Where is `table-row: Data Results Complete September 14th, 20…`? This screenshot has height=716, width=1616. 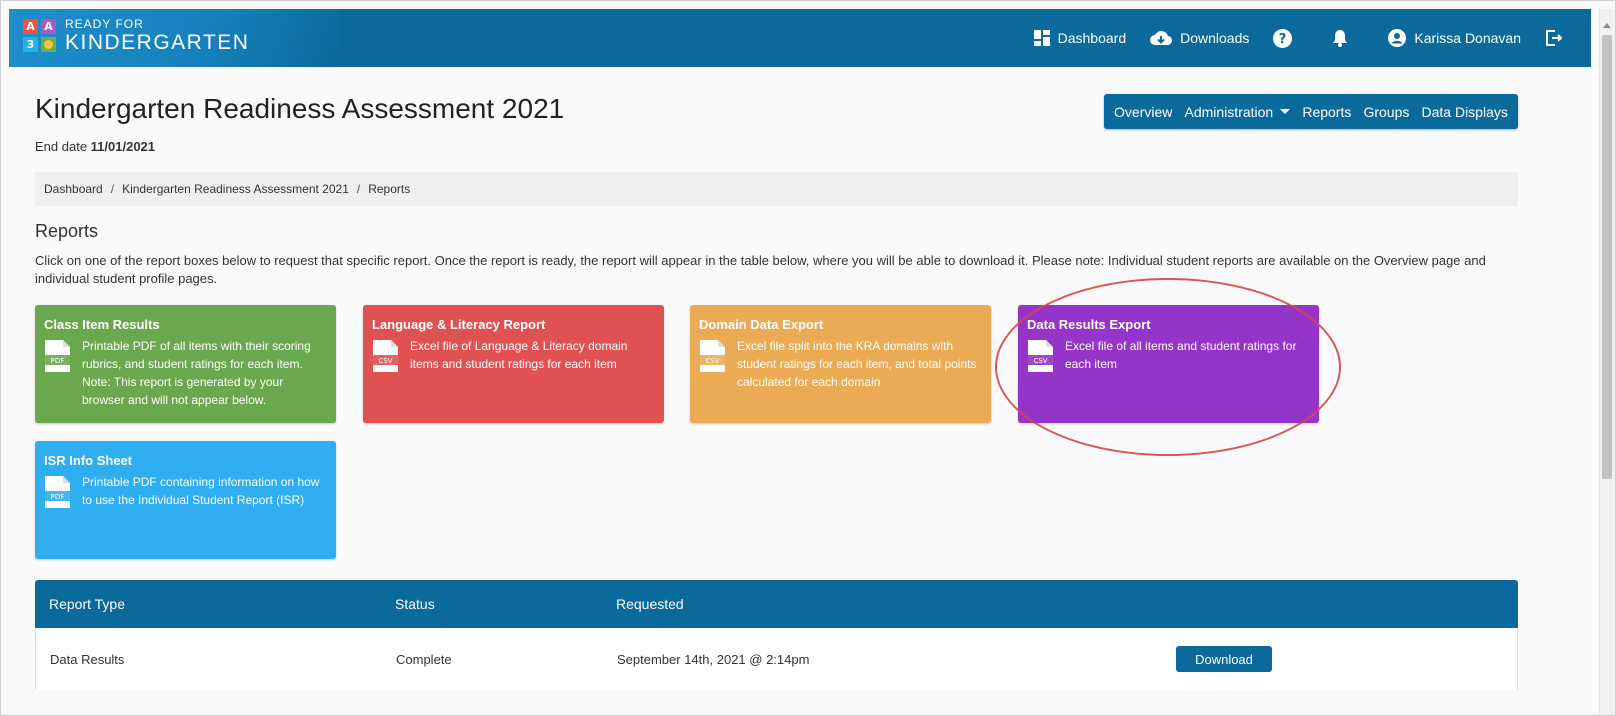 table-row: Data Results Complete September 14th, 20… is located at coordinates (776, 659).